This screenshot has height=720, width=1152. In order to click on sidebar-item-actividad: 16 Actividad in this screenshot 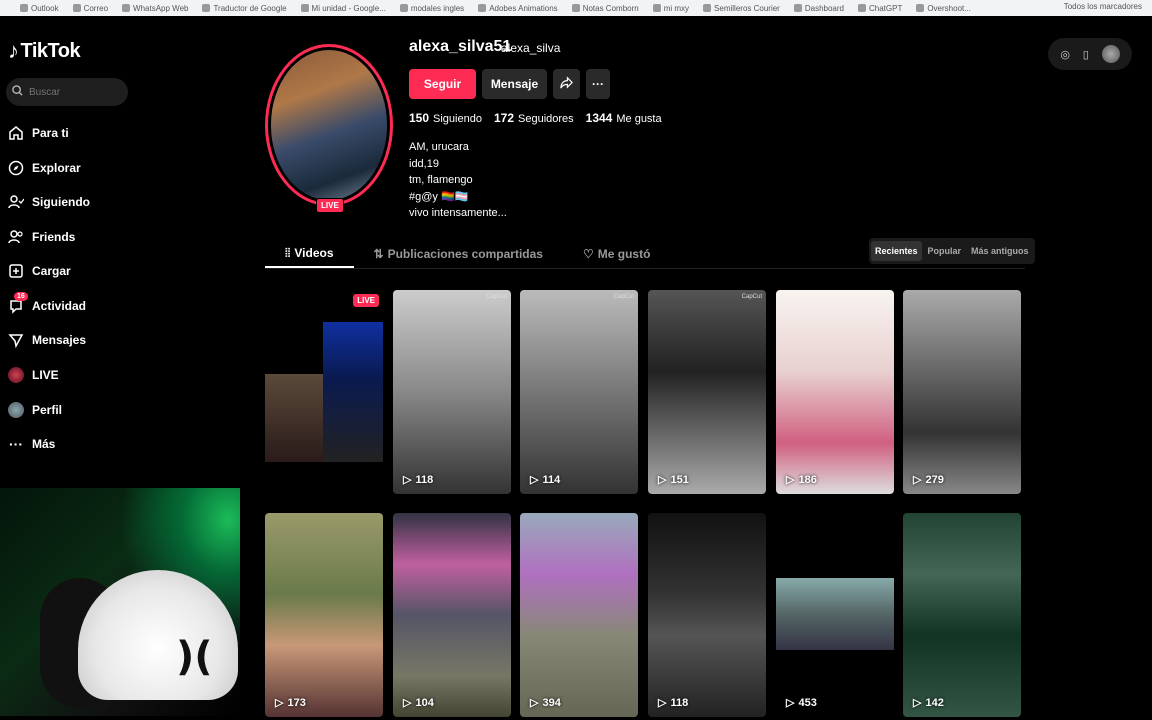, I will do `click(47, 304)`.